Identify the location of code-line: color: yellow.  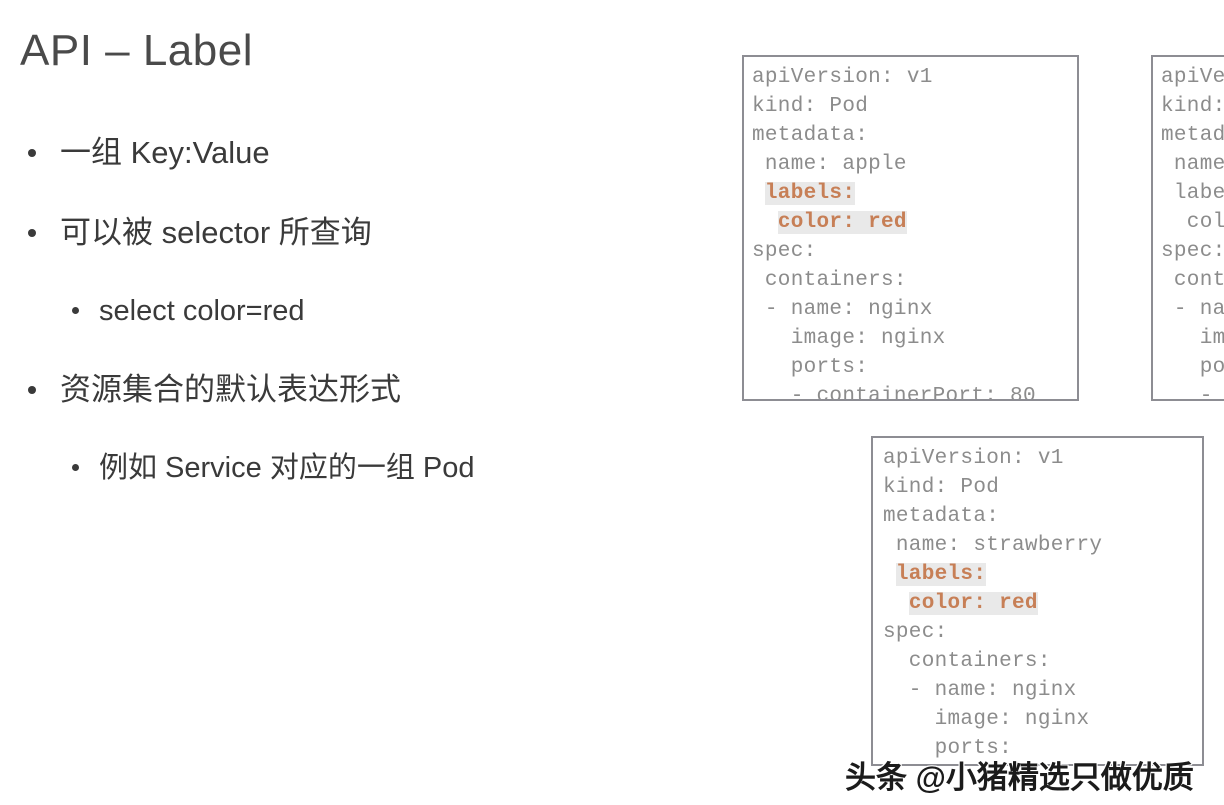
(1205, 222).